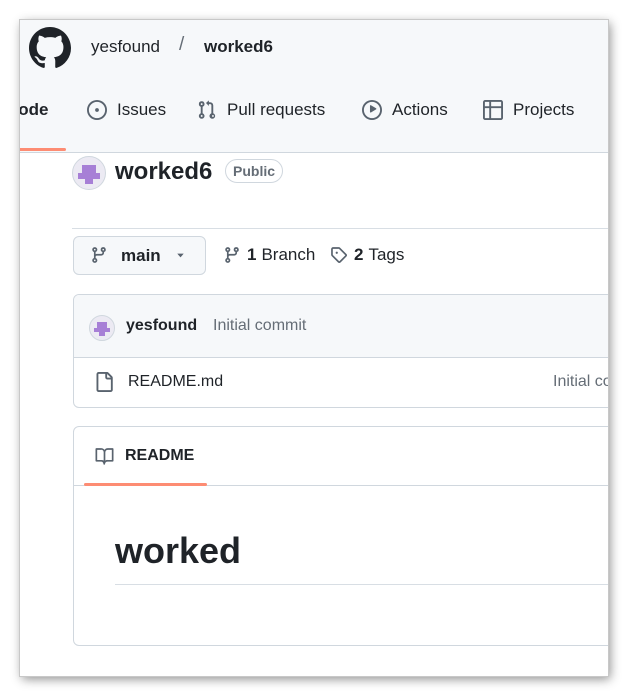 The image size is (629, 696). Describe the element at coordinates (252, 254) in the screenshot. I see `branch-count: 1` at that location.